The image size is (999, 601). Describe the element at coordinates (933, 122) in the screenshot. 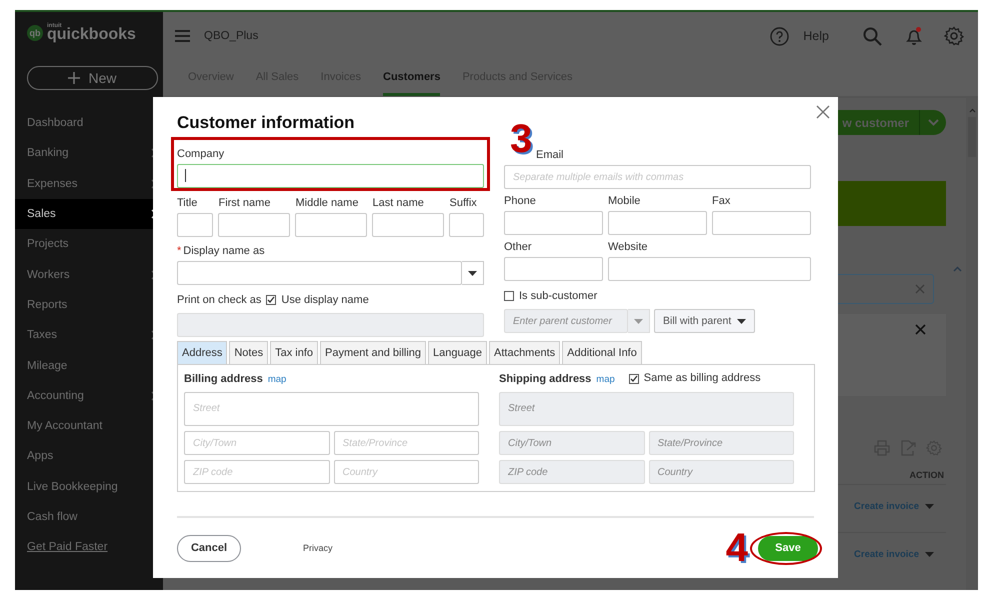

I see `chevron-down-icon` at that location.